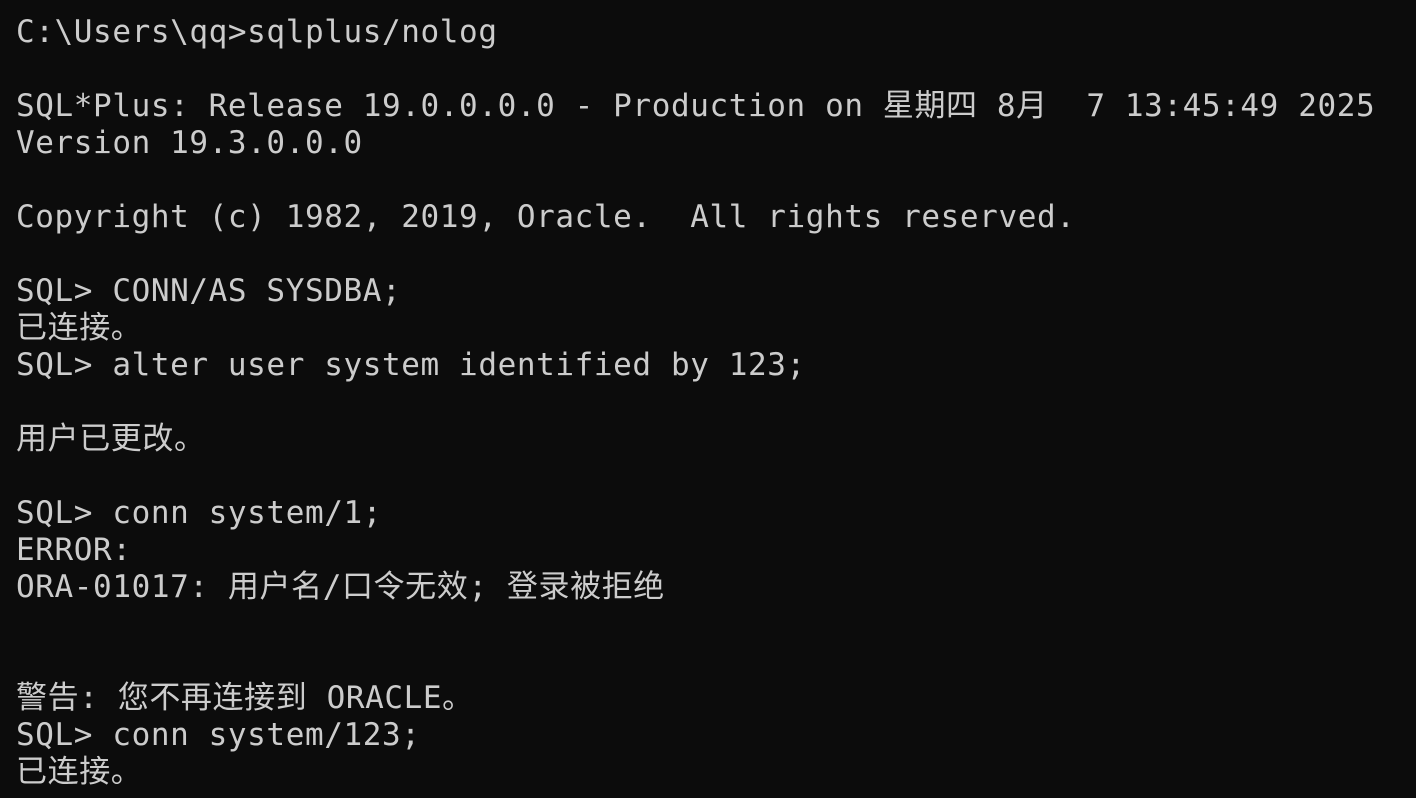  I want to click on version-line: Version 19.3.0.0.0, so click(189, 143).